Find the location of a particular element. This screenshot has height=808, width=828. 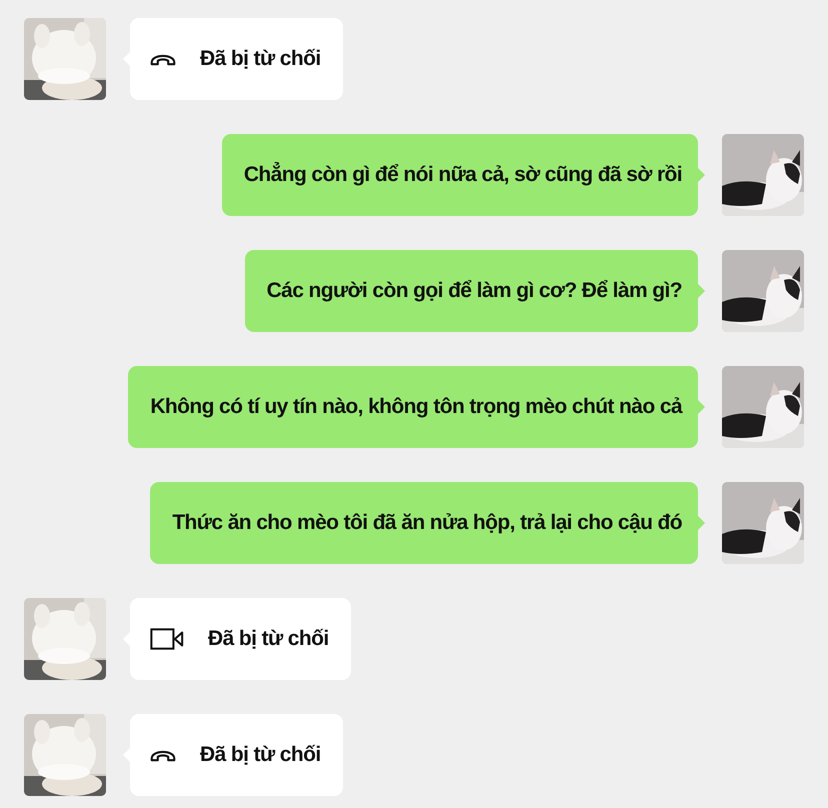

message-text: Không có tí uy tín nào, không tôn trọng mèo chút nào cả is located at coordinates (416, 407).